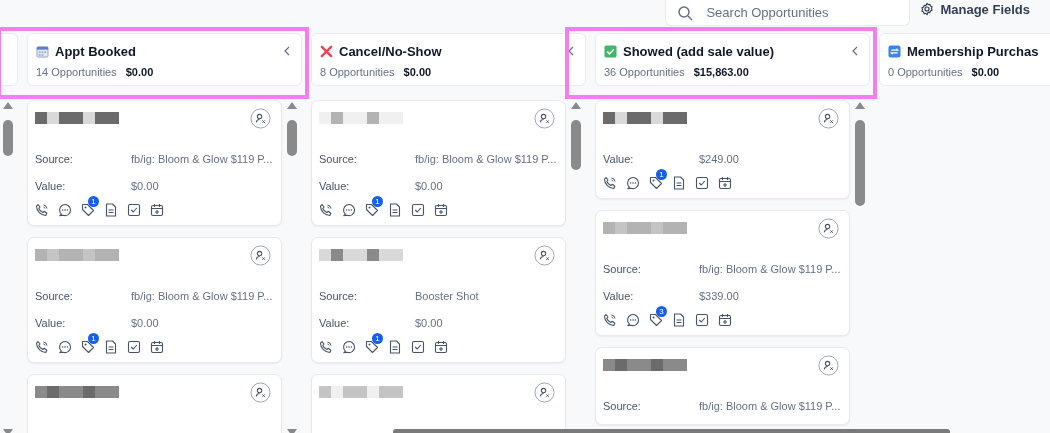 This screenshot has height=433, width=1050. Describe the element at coordinates (671, 431) in the screenshot. I see `horizontal-scrollbar` at that location.